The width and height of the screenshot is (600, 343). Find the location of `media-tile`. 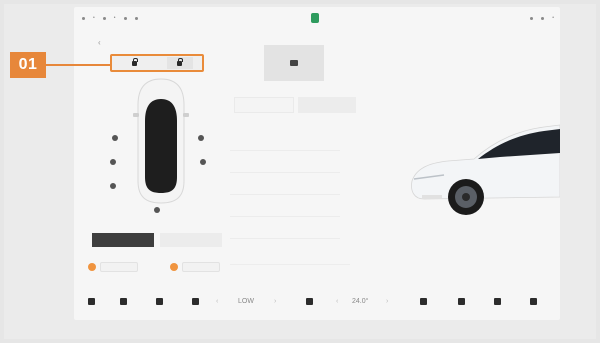

media-tile is located at coordinates (294, 63).